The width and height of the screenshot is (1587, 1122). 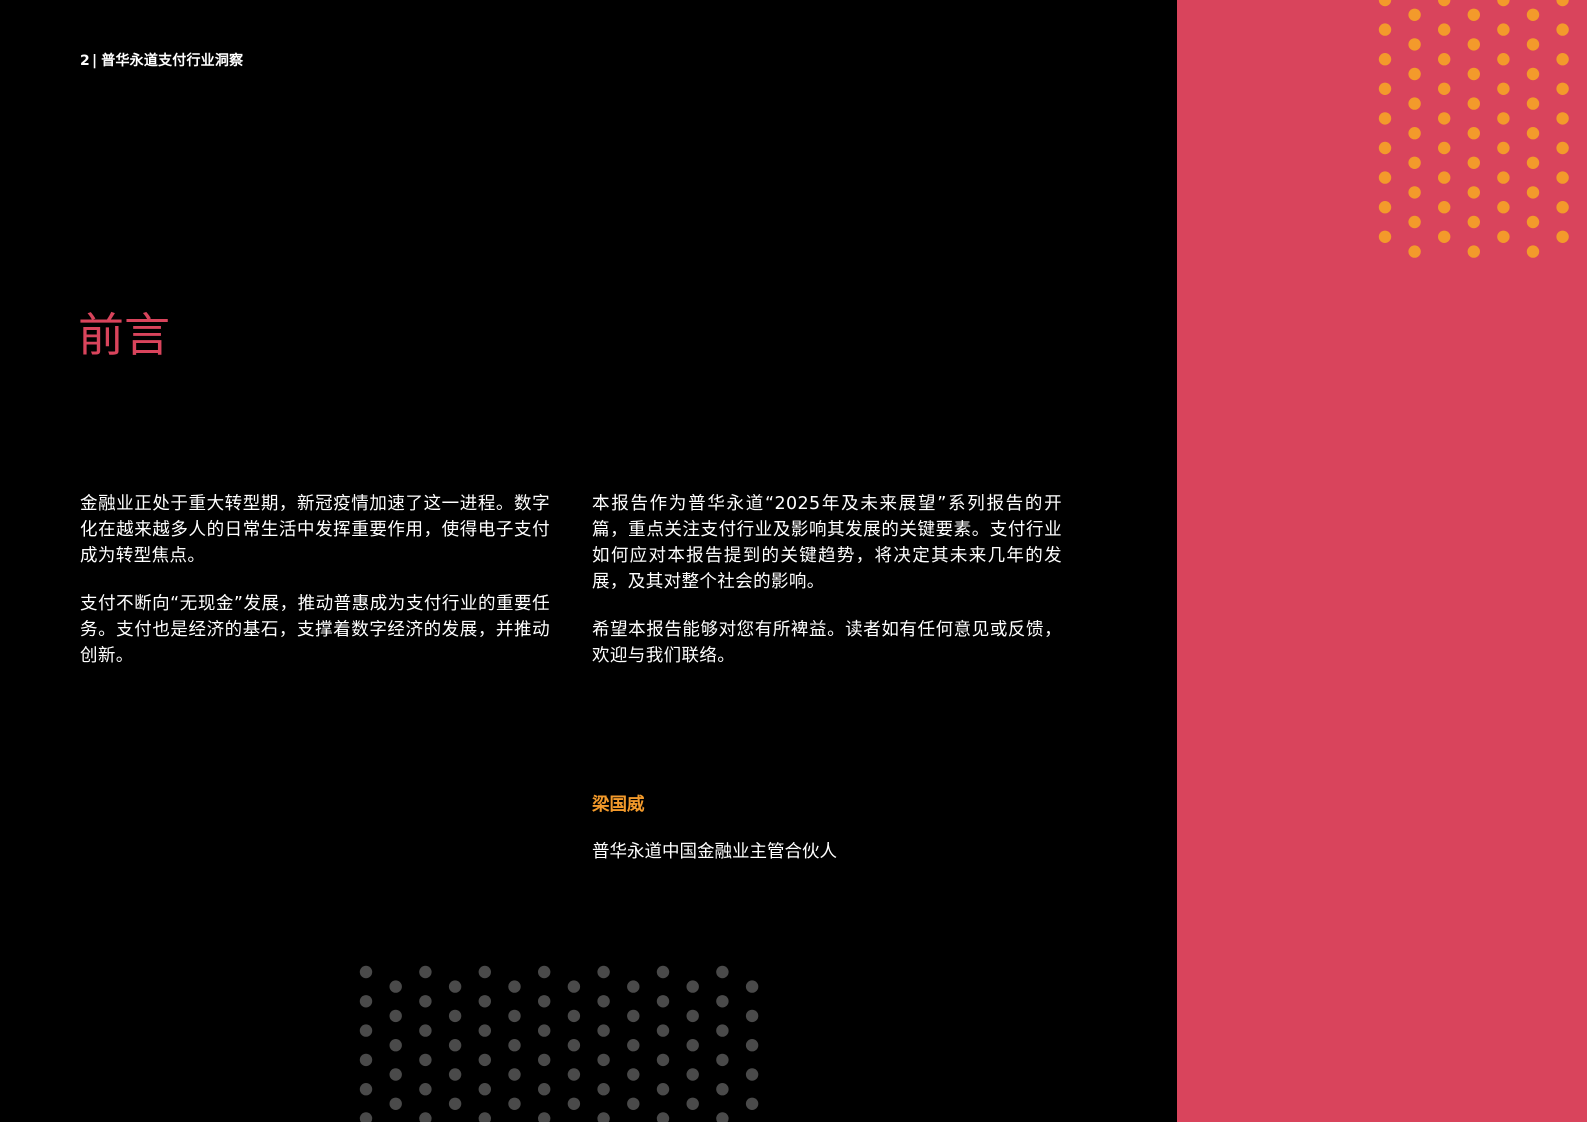 I want to click on report-title: 普华永道支付行业洞察, so click(x=172, y=61).